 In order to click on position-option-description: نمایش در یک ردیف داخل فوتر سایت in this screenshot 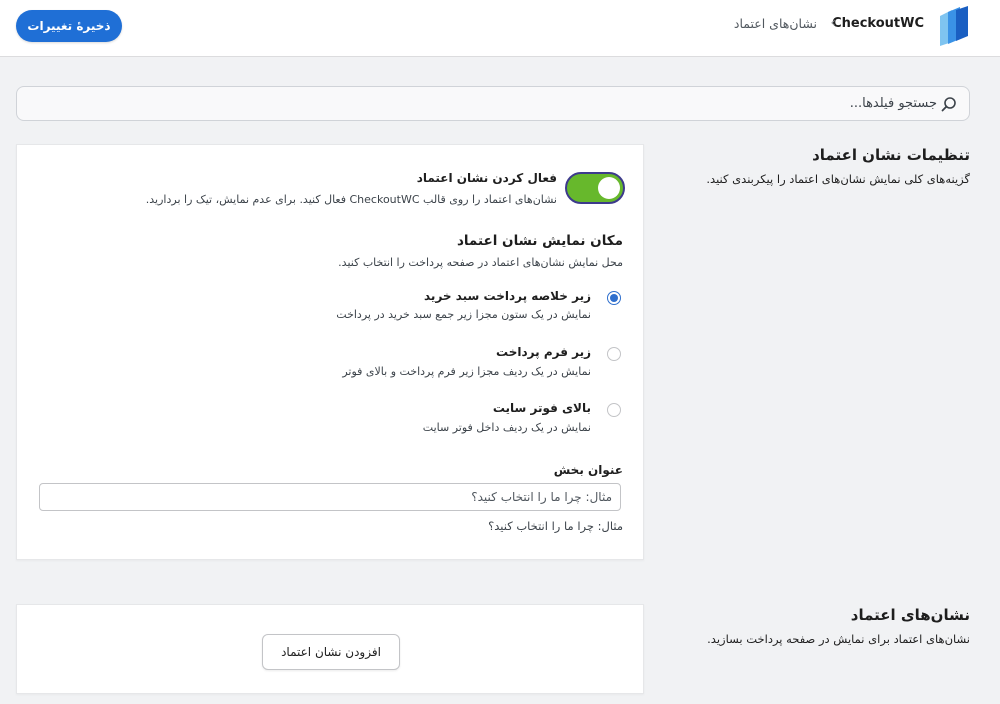, I will do `click(506, 427)`.